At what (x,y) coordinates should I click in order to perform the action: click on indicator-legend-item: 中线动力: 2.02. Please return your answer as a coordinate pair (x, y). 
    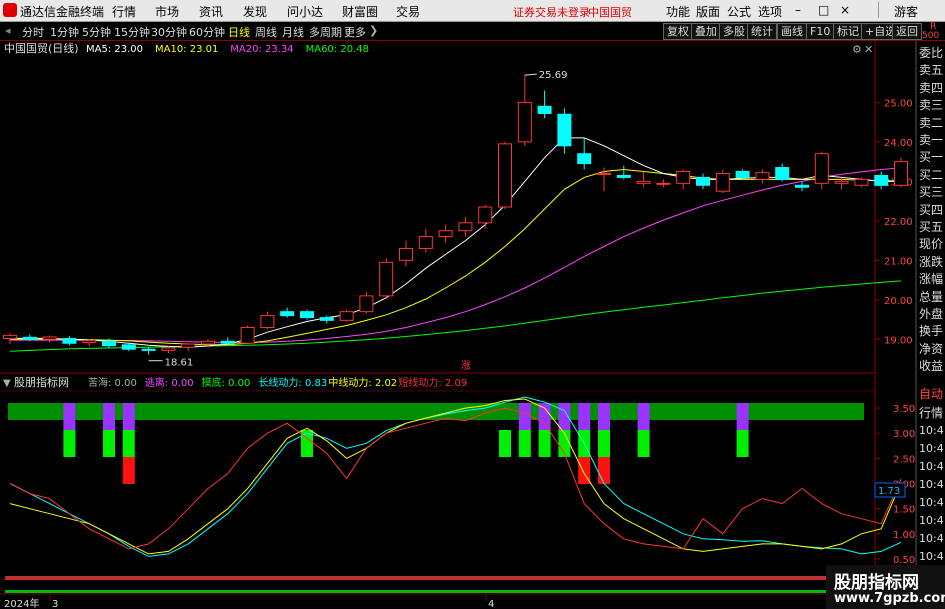
    Looking at the image, I should click on (362, 382).